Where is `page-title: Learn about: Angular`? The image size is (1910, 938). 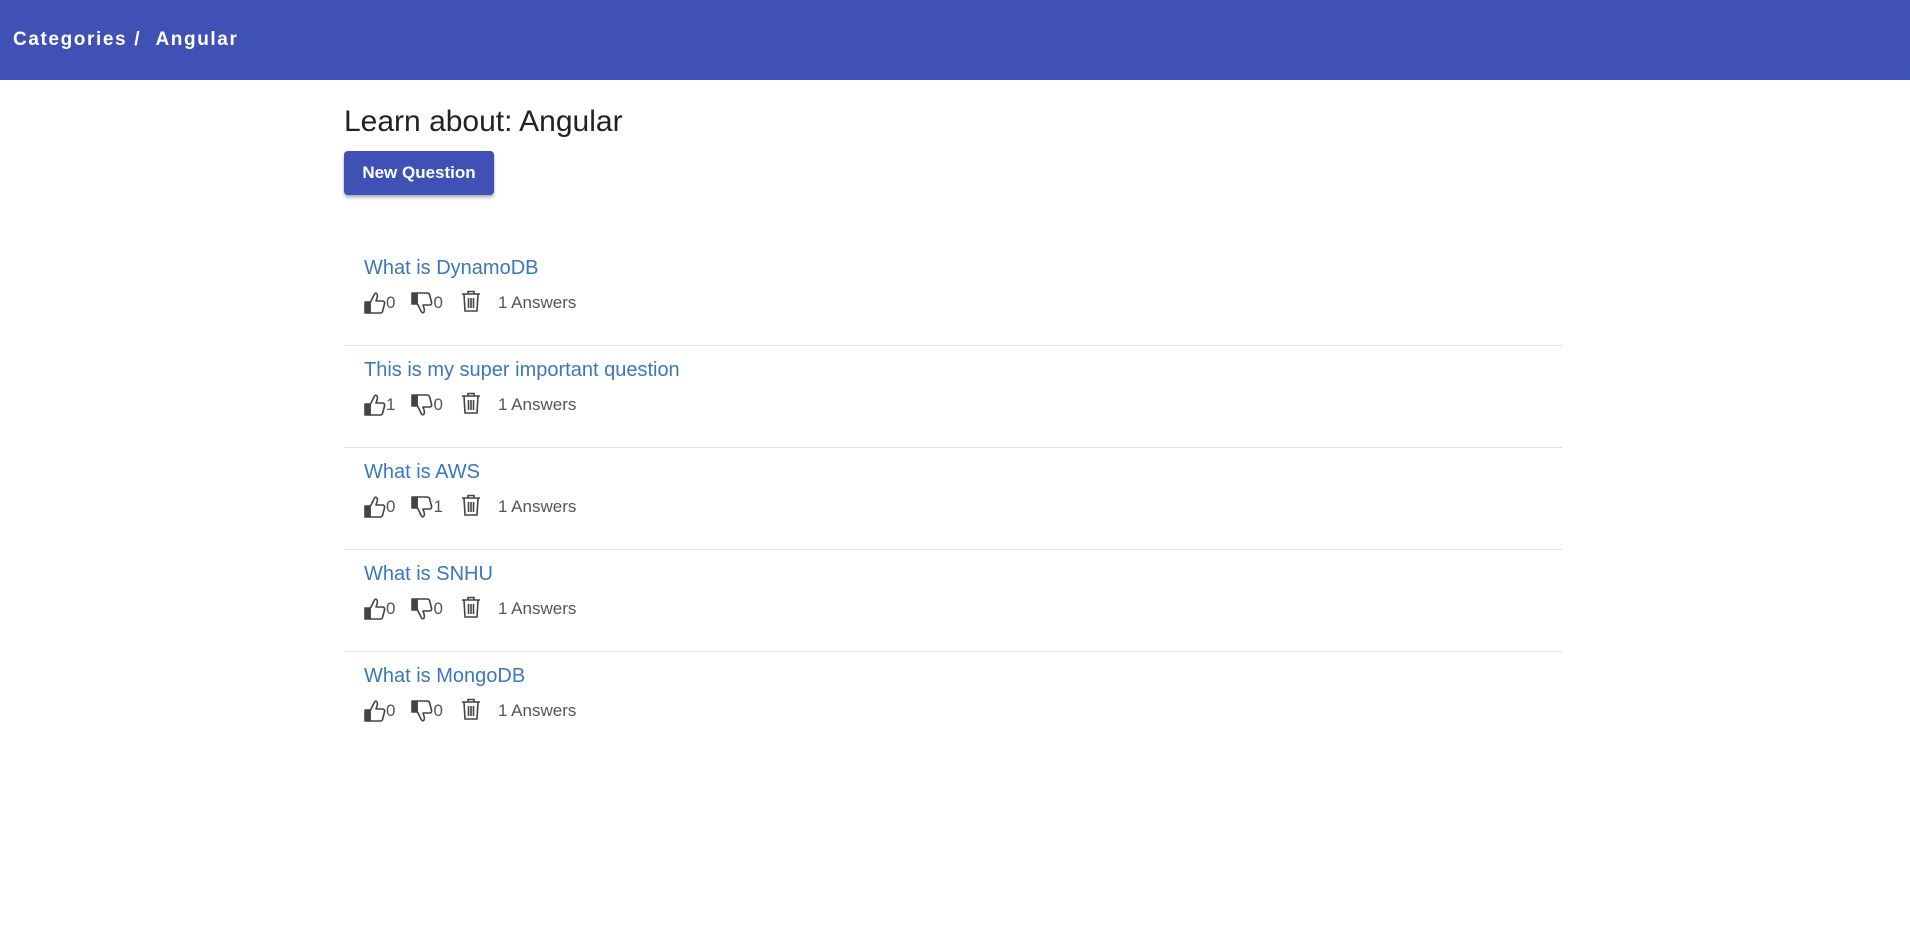
page-title: Learn about: Angular is located at coordinates (483, 121).